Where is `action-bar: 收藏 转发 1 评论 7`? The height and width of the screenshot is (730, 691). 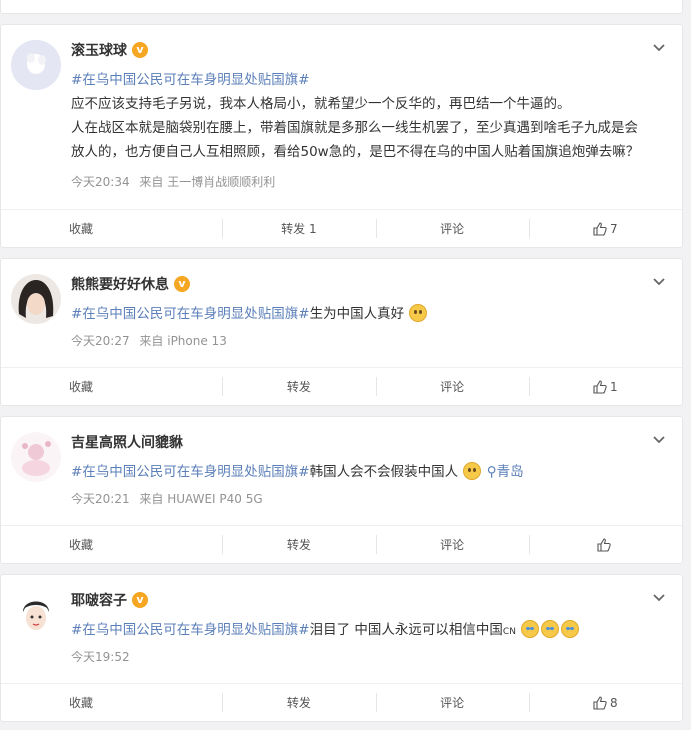 action-bar: 收藏 转发 1 评论 7 is located at coordinates (341, 228).